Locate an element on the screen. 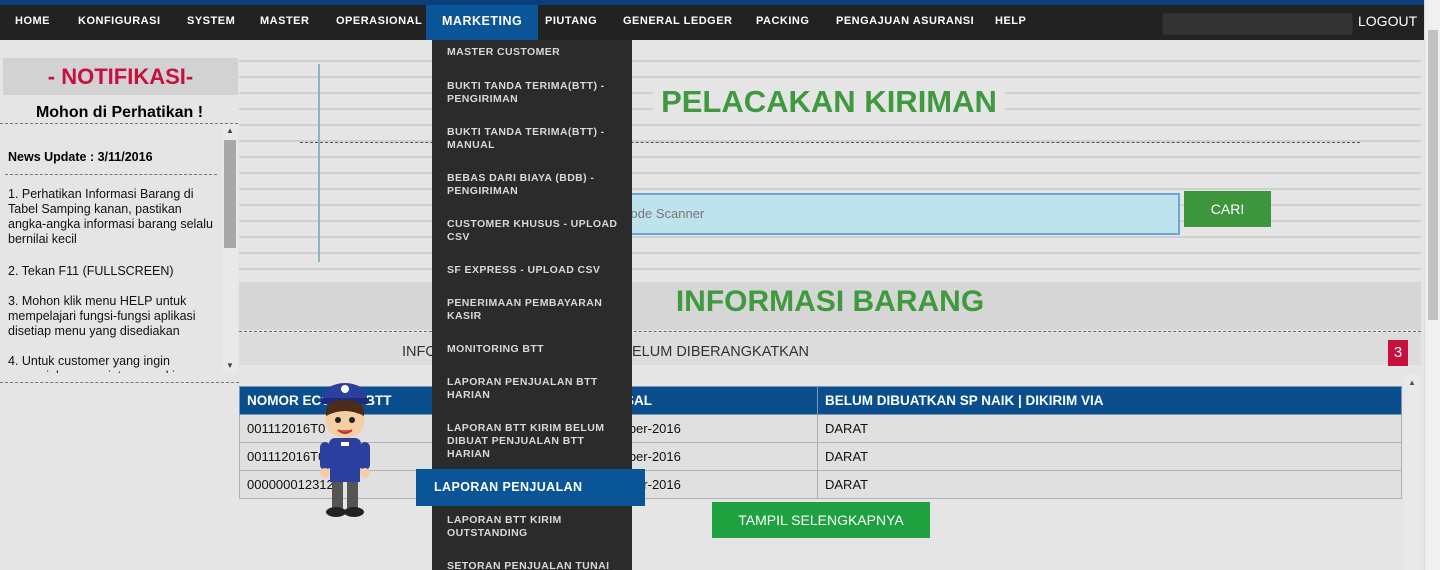 The width and height of the screenshot is (1440, 570). notification-subtitle: Mohon di Perhatikan ! is located at coordinates (119, 112).